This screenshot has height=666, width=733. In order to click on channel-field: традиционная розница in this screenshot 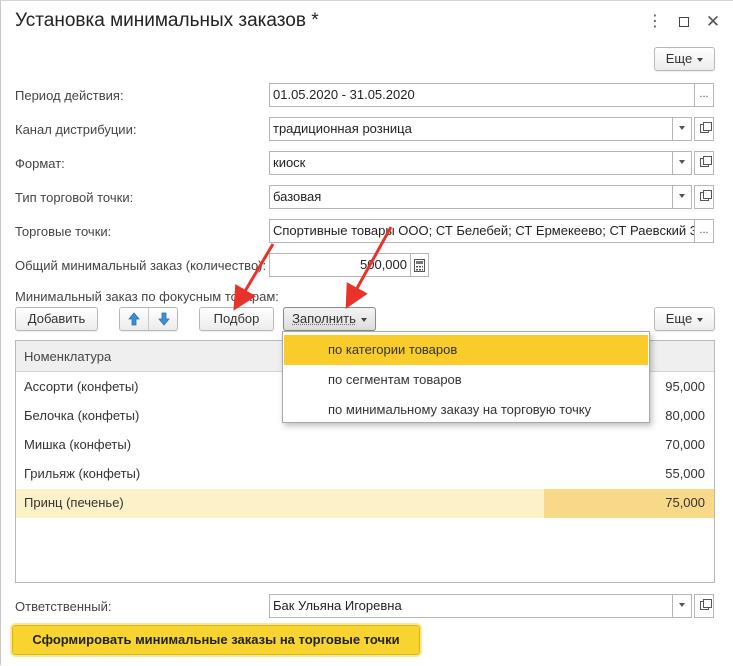, I will do `click(471, 129)`.